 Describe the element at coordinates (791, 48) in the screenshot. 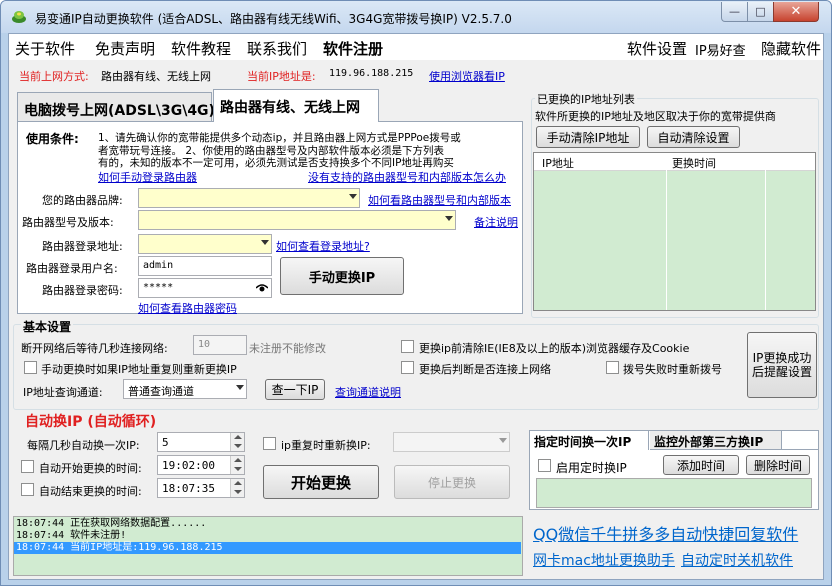

I see `menu-hide: 隐藏软件` at that location.